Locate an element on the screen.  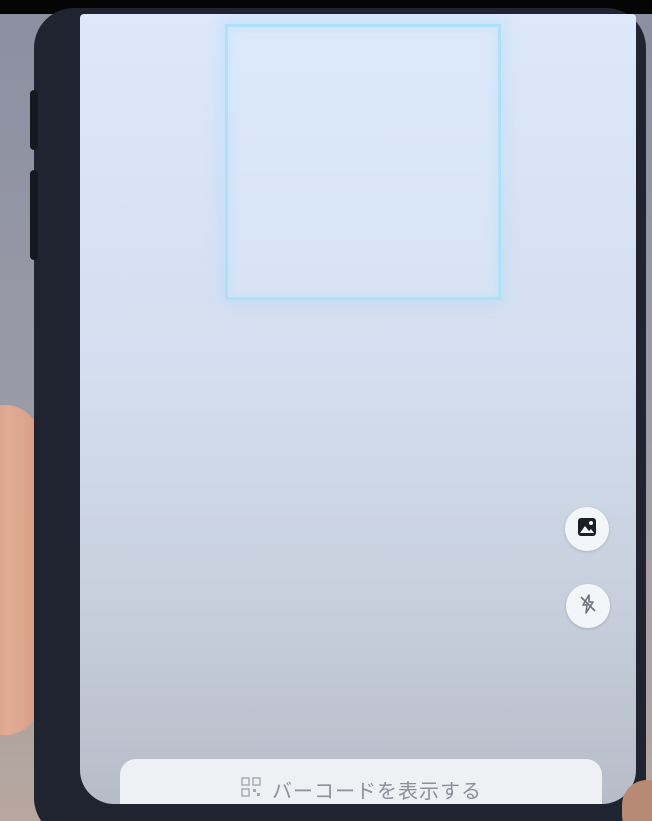
flash-toggle-button is located at coordinates (588, 606).